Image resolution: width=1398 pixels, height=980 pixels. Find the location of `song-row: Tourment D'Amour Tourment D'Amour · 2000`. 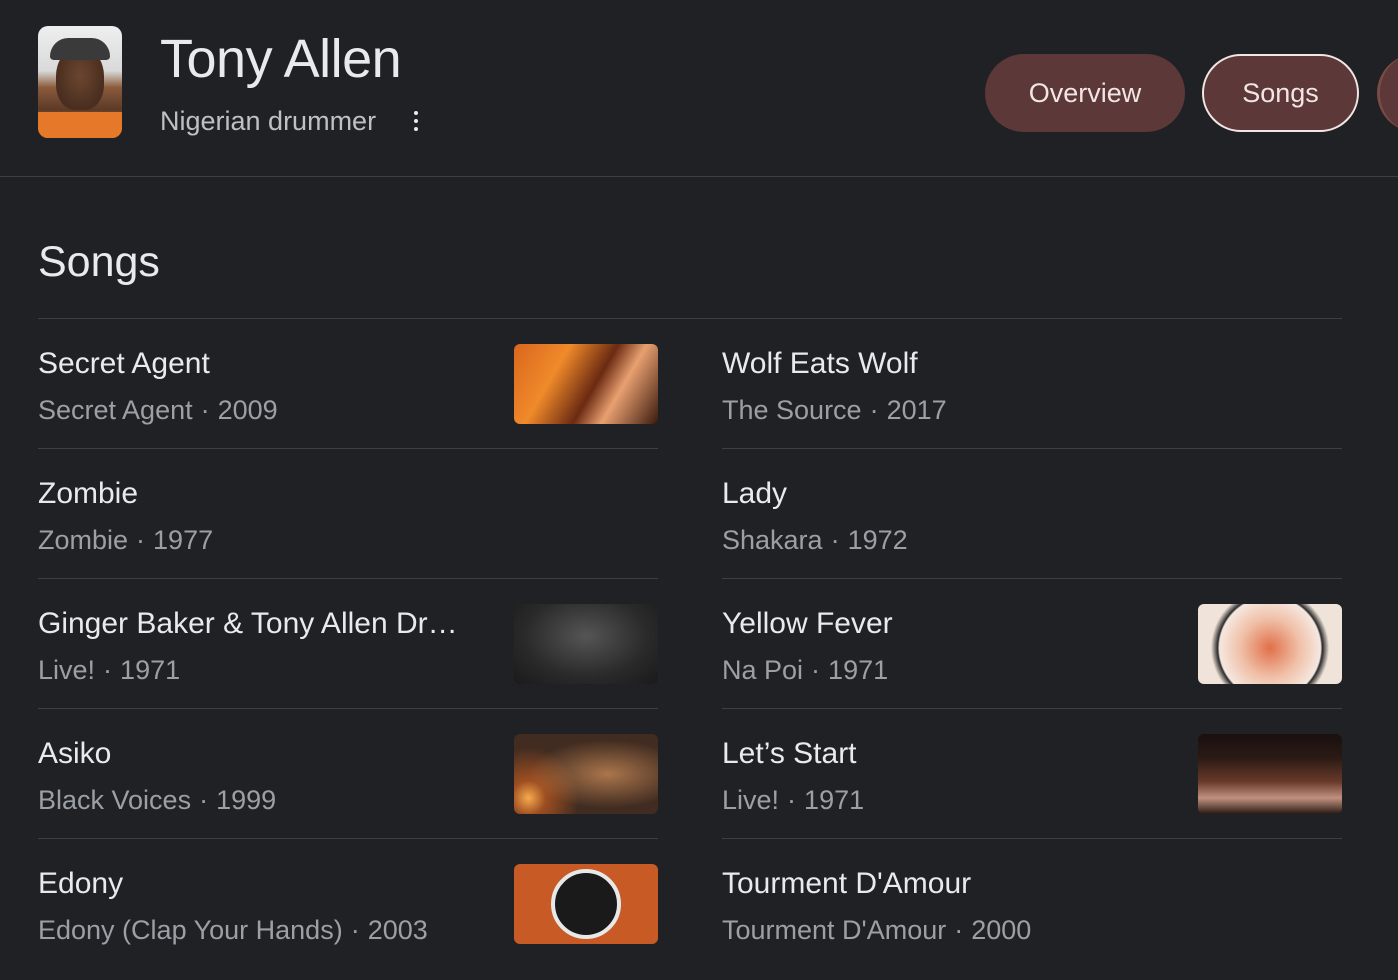

song-row: Tourment D'Amour Tourment D'Amour · 2000 is located at coordinates (1032, 903).